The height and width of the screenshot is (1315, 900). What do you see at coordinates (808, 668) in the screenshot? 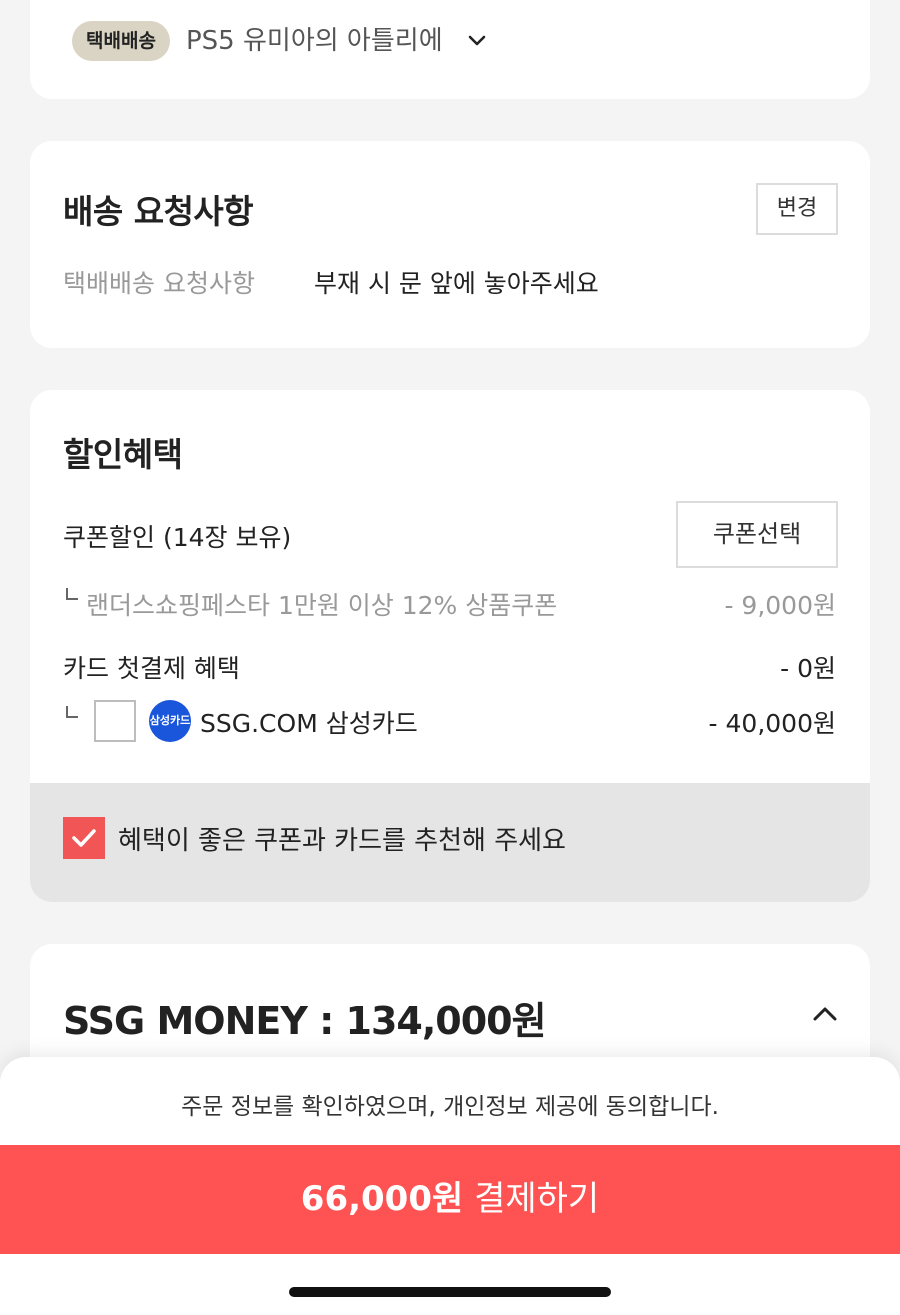
I see `card-benefit-amount: - 0원` at bounding box center [808, 668].